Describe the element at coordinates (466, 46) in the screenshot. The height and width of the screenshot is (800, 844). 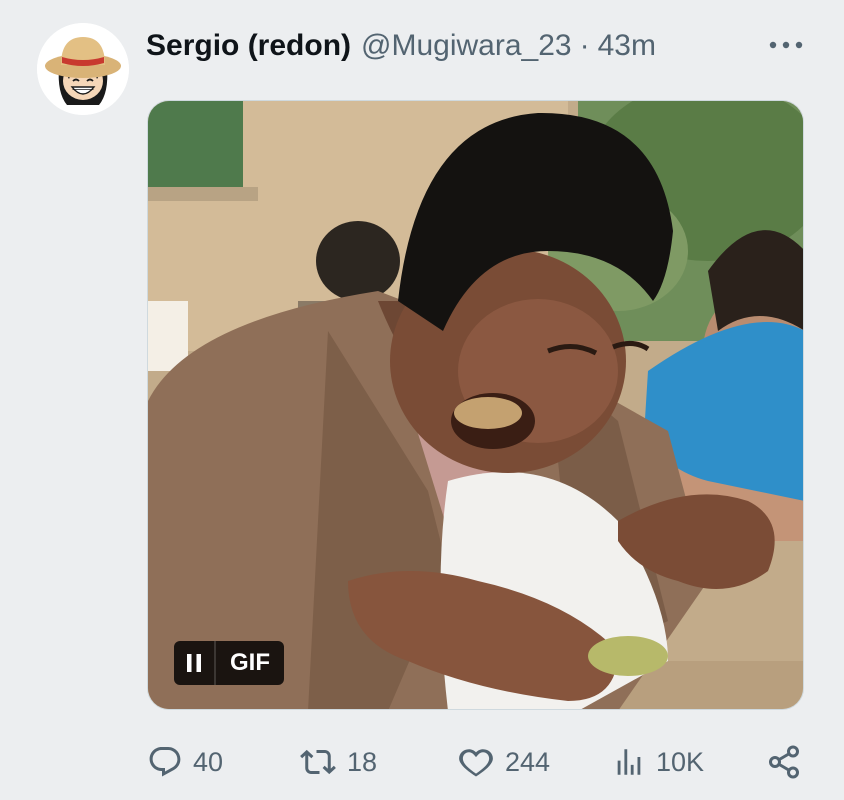
I see `author-handle: @Mugiwara_23` at that location.